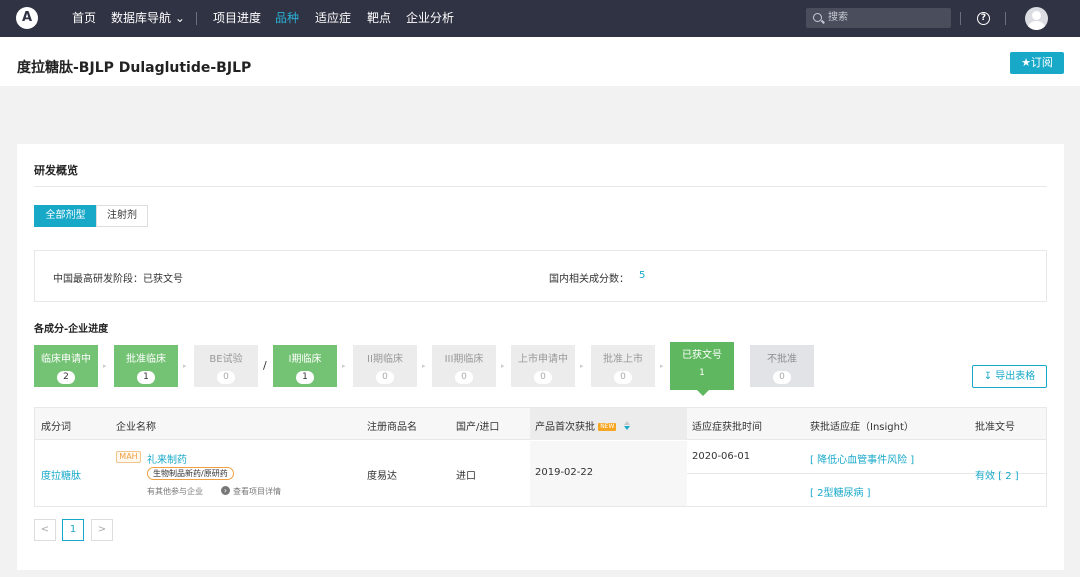 Image resolution: width=1080 pixels, height=577 pixels. Describe the element at coordinates (543, 366) in the screenshot. I see `stage-market-application: 上市申请中 0` at that location.